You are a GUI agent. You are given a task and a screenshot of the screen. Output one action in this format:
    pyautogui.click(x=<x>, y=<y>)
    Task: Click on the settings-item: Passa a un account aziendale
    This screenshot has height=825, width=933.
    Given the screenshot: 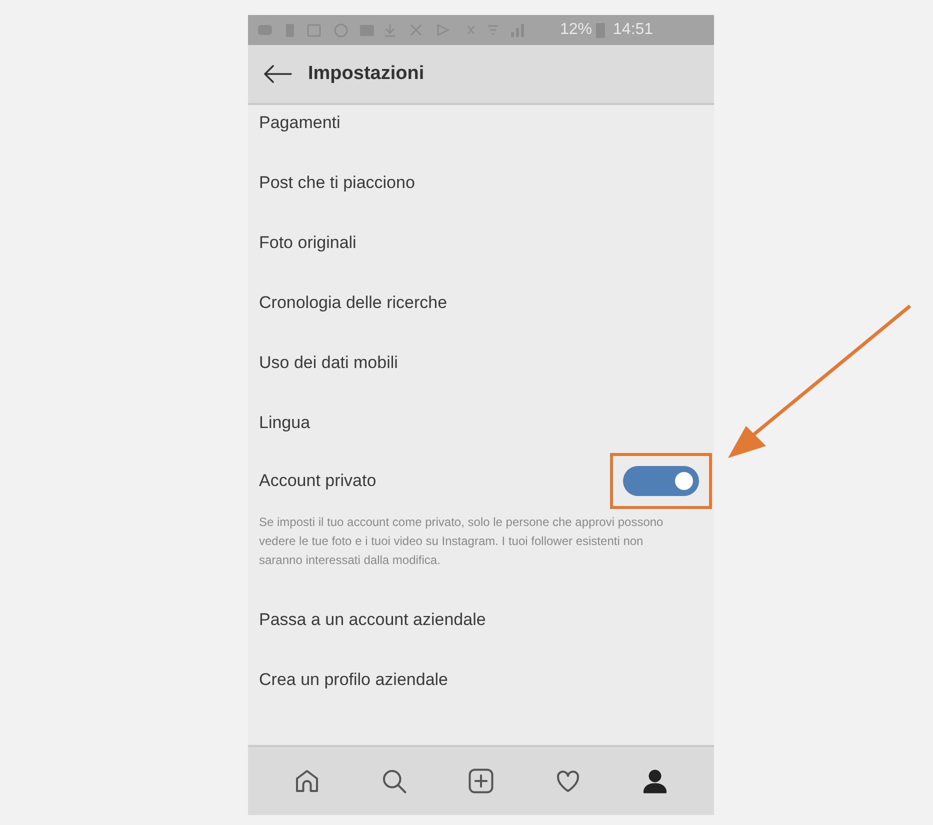 What is the action you would take?
    pyautogui.click(x=481, y=620)
    